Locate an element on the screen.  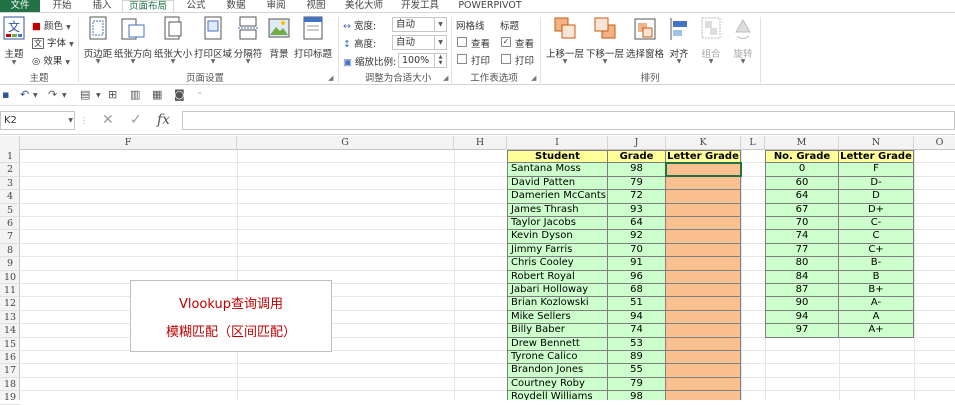
row-header: 14 is located at coordinates (10, 331).